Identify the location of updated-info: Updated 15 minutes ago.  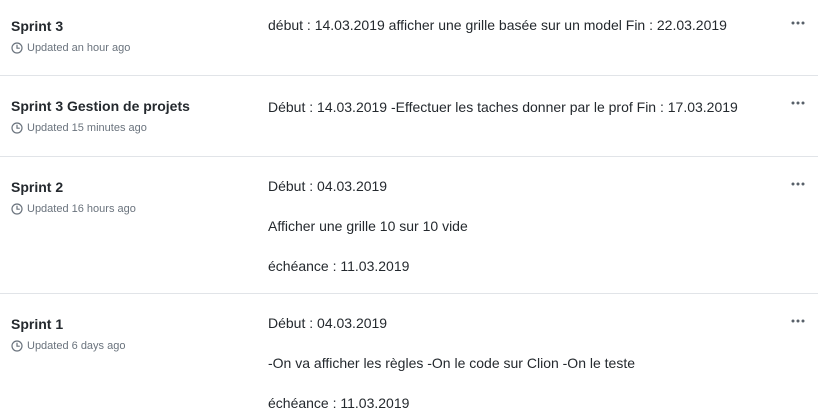
(136, 128).